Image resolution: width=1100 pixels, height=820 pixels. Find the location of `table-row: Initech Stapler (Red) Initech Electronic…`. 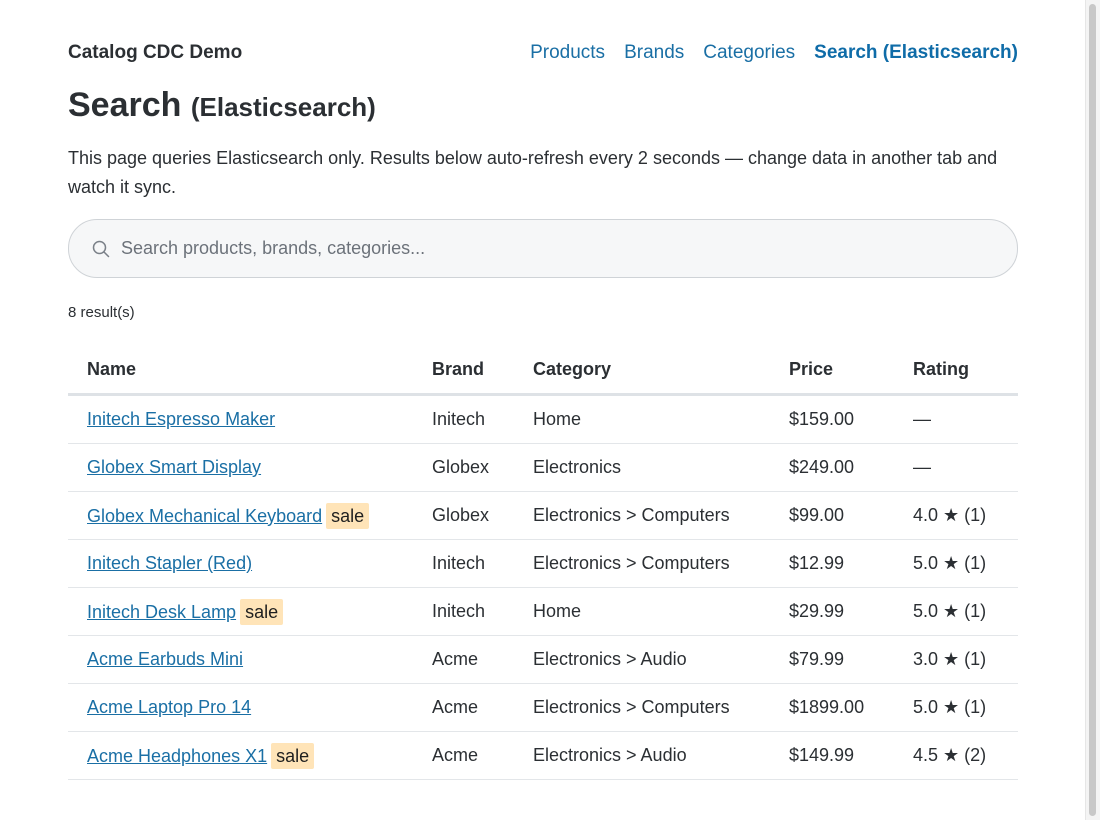

table-row: Initech Stapler (Red) Initech Electronic… is located at coordinates (543, 563).